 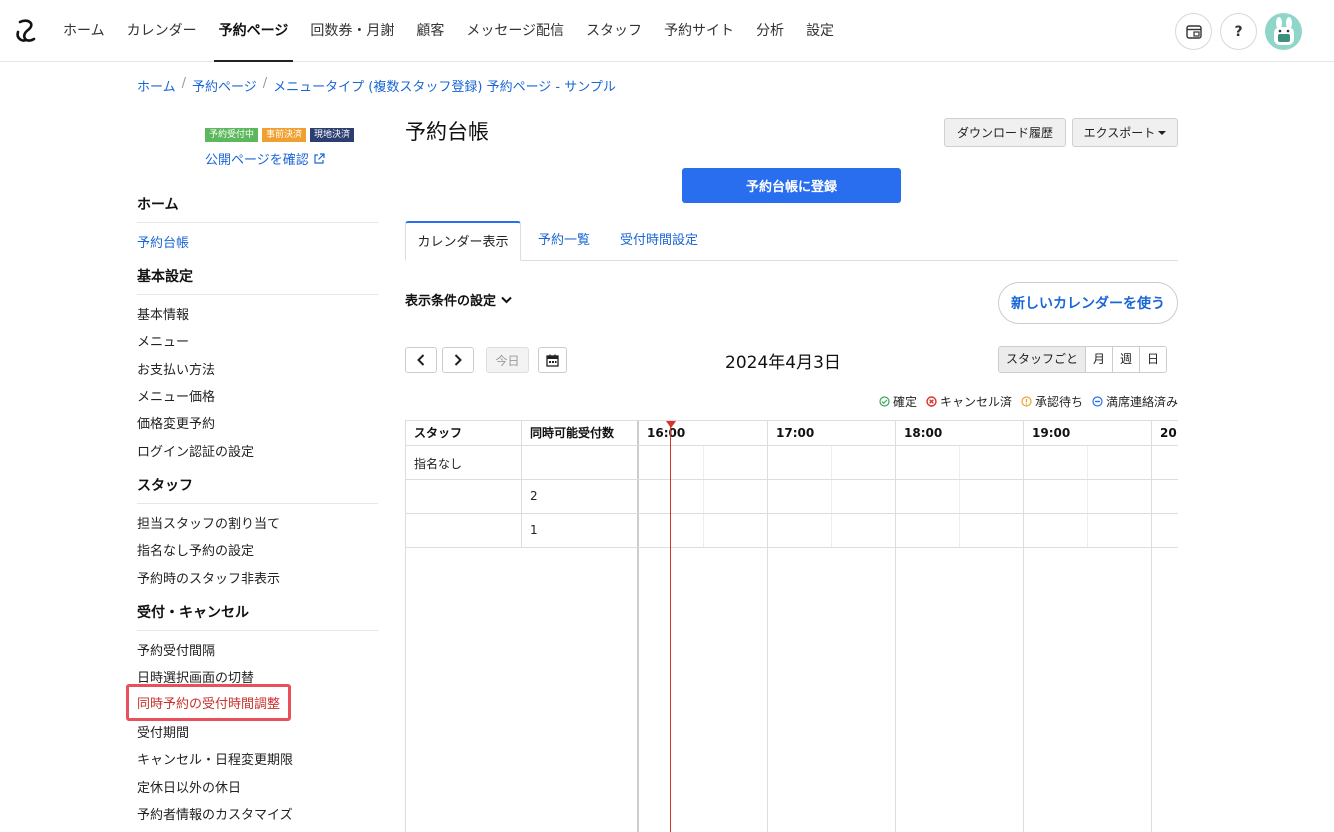 I want to click on view-week-button: 週, so click(x=1126, y=359).